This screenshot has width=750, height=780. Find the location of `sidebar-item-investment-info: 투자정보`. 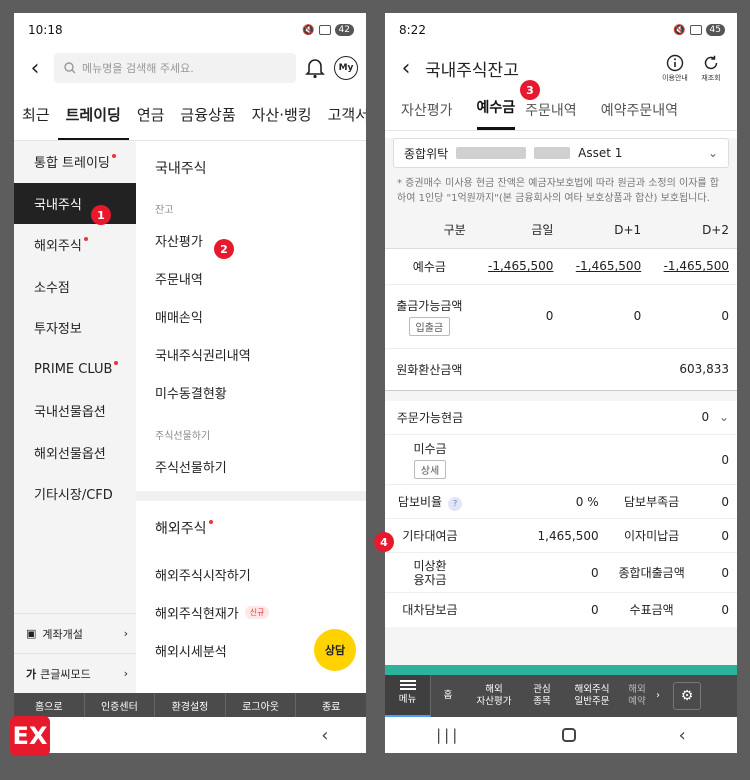

sidebar-item-investment-info: 투자정보 is located at coordinates (75, 328).